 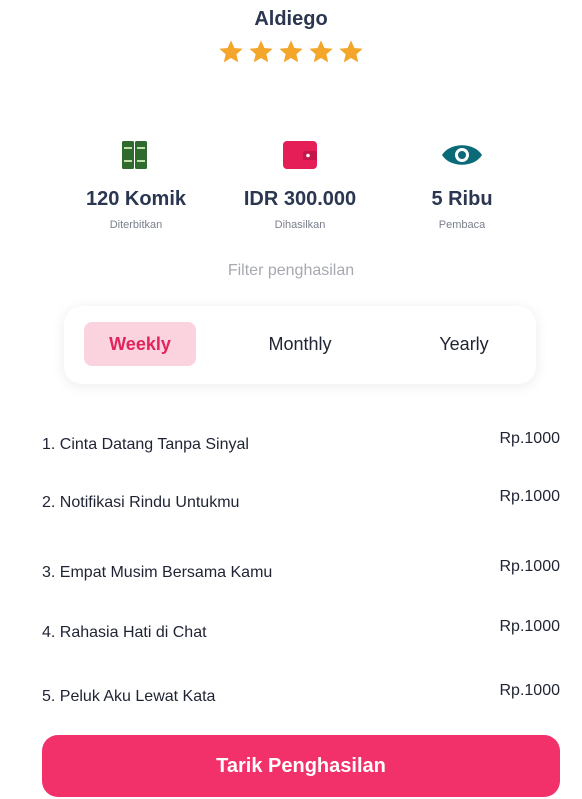 What do you see at coordinates (464, 344) in the screenshot?
I see `tab-yearly: Yearly` at bounding box center [464, 344].